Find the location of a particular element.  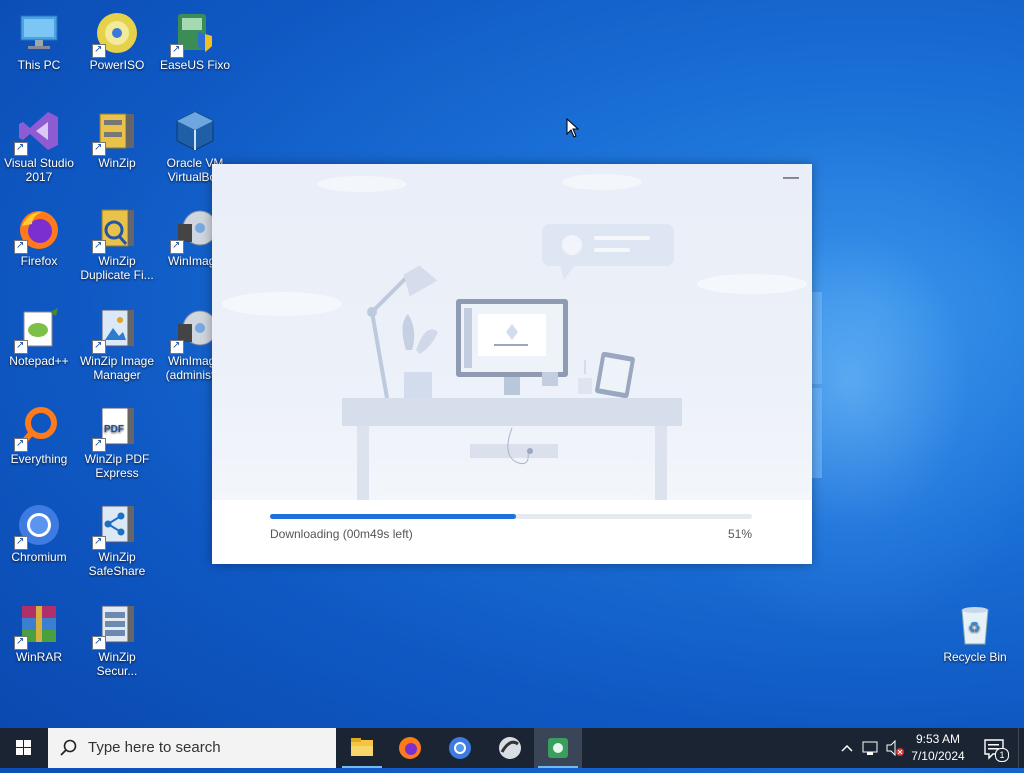

show-desktop-button is located at coordinates (1021, 748).